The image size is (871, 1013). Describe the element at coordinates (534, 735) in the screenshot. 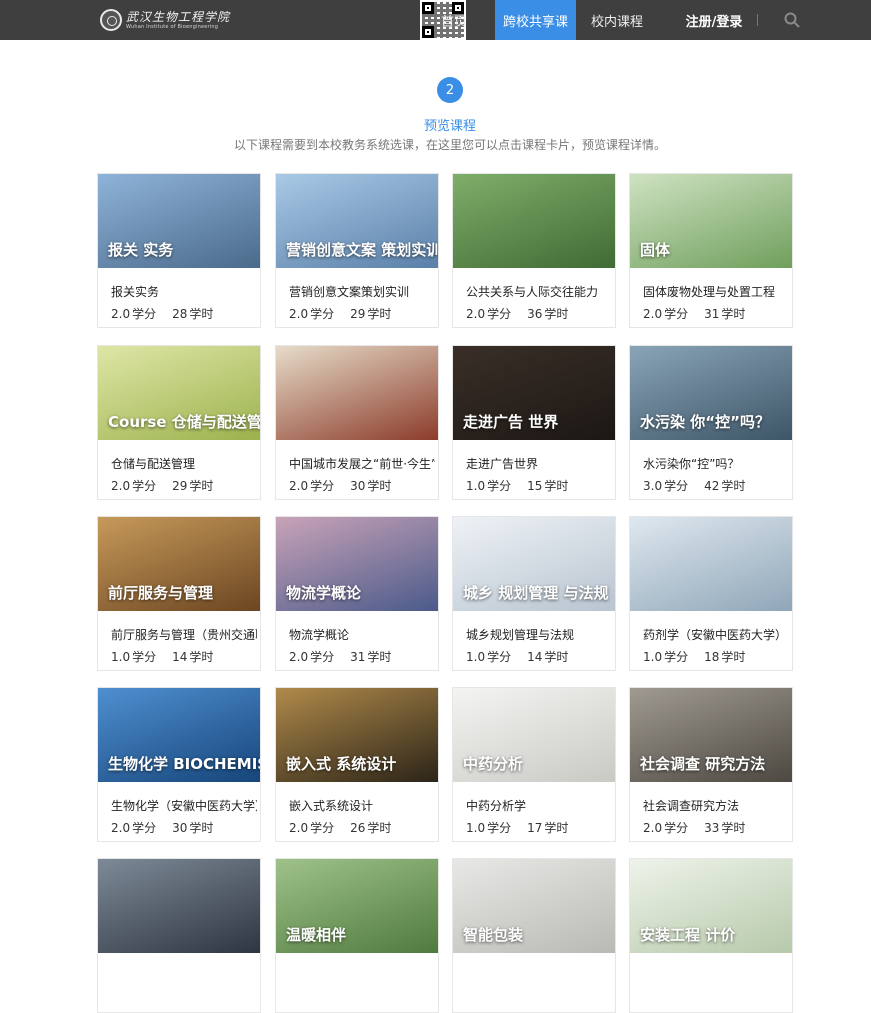

I see `course-thumbnail: 中药分析` at that location.